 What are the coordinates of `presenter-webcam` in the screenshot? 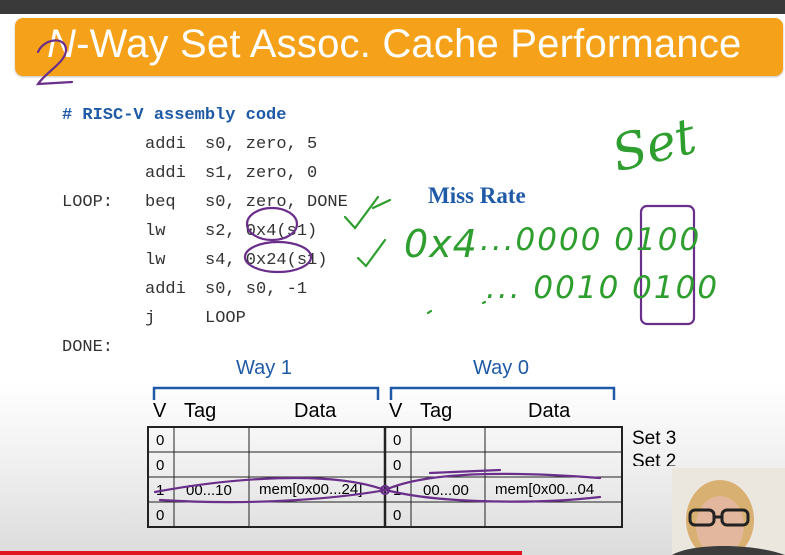 It's located at (728, 511).